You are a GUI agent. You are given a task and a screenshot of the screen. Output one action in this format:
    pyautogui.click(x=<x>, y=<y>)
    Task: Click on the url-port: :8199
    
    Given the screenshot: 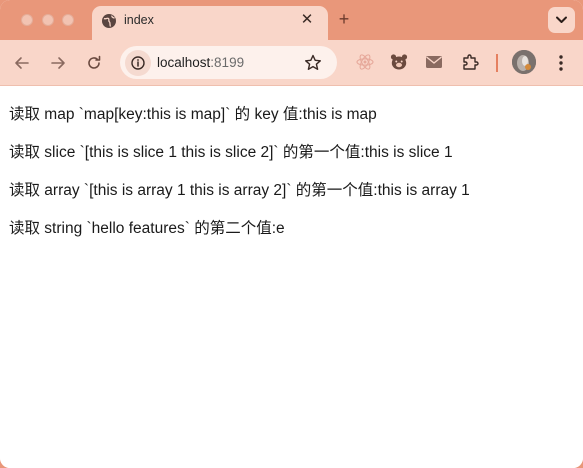 What is the action you would take?
    pyautogui.click(x=227, y=62)
    